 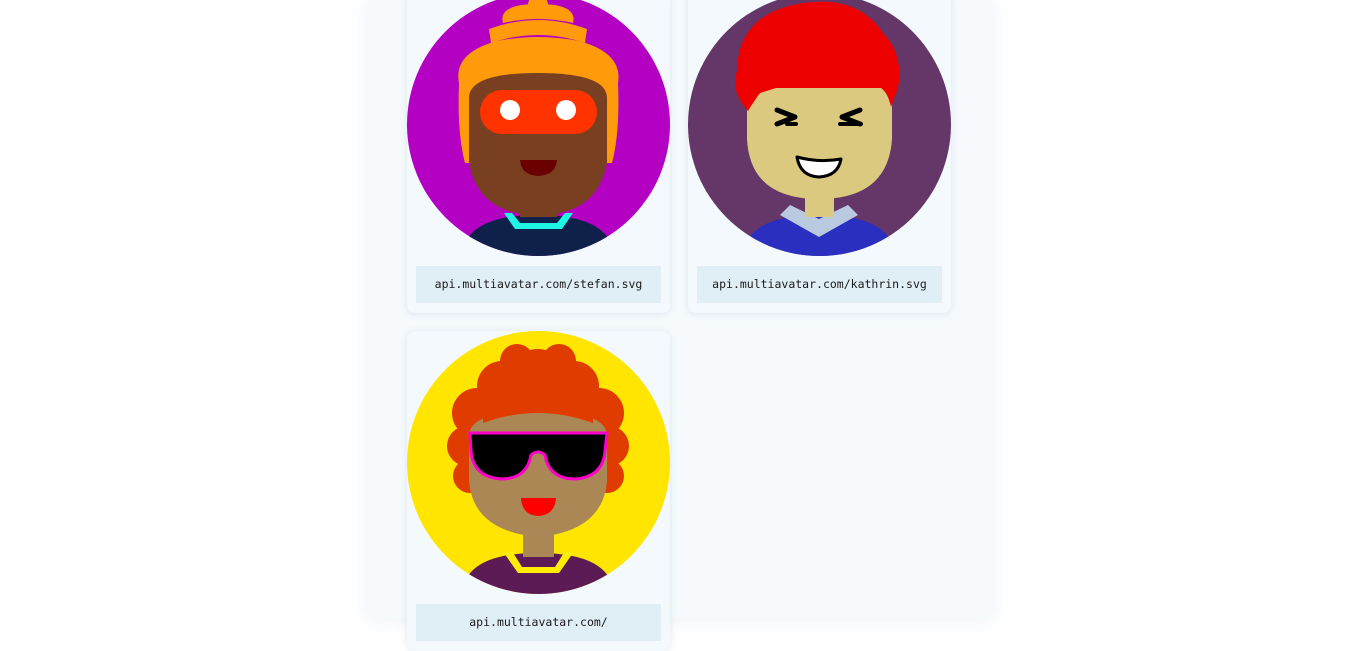 What do you see at coordinates (819, 284) in the screenshot?
I see `avatar-url-kathrin: api.multiavatar.com/kathrin.svg` at bounding box center [819, 284].